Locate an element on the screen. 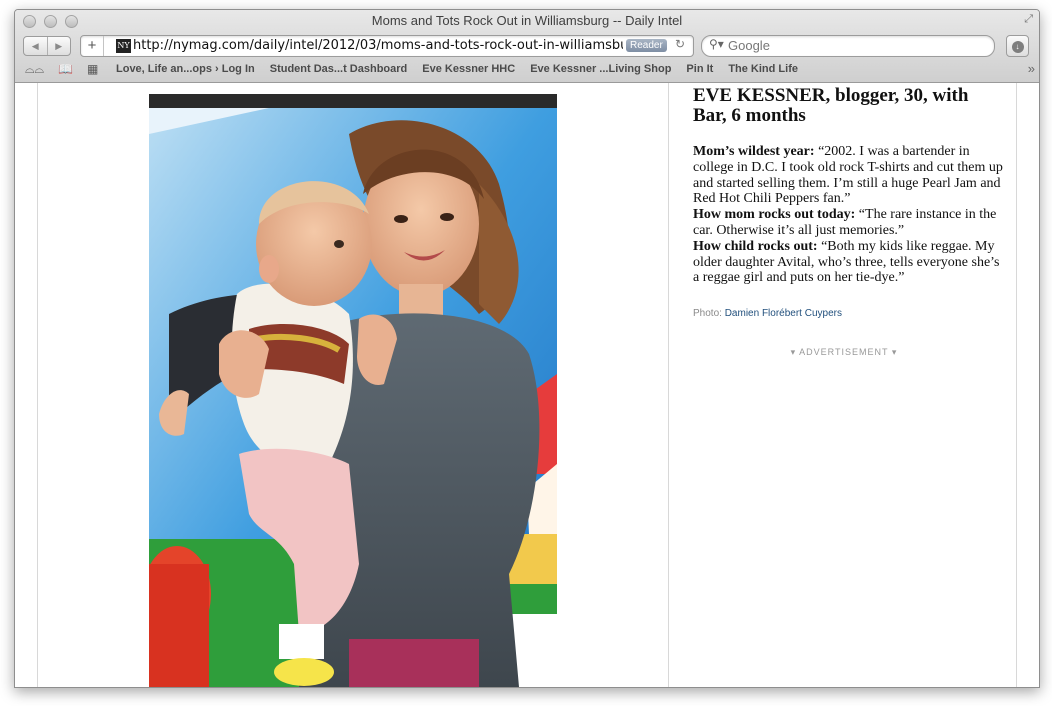  photographer-link: Damien Florébert Cuypers is located at coordinates (783, 313).